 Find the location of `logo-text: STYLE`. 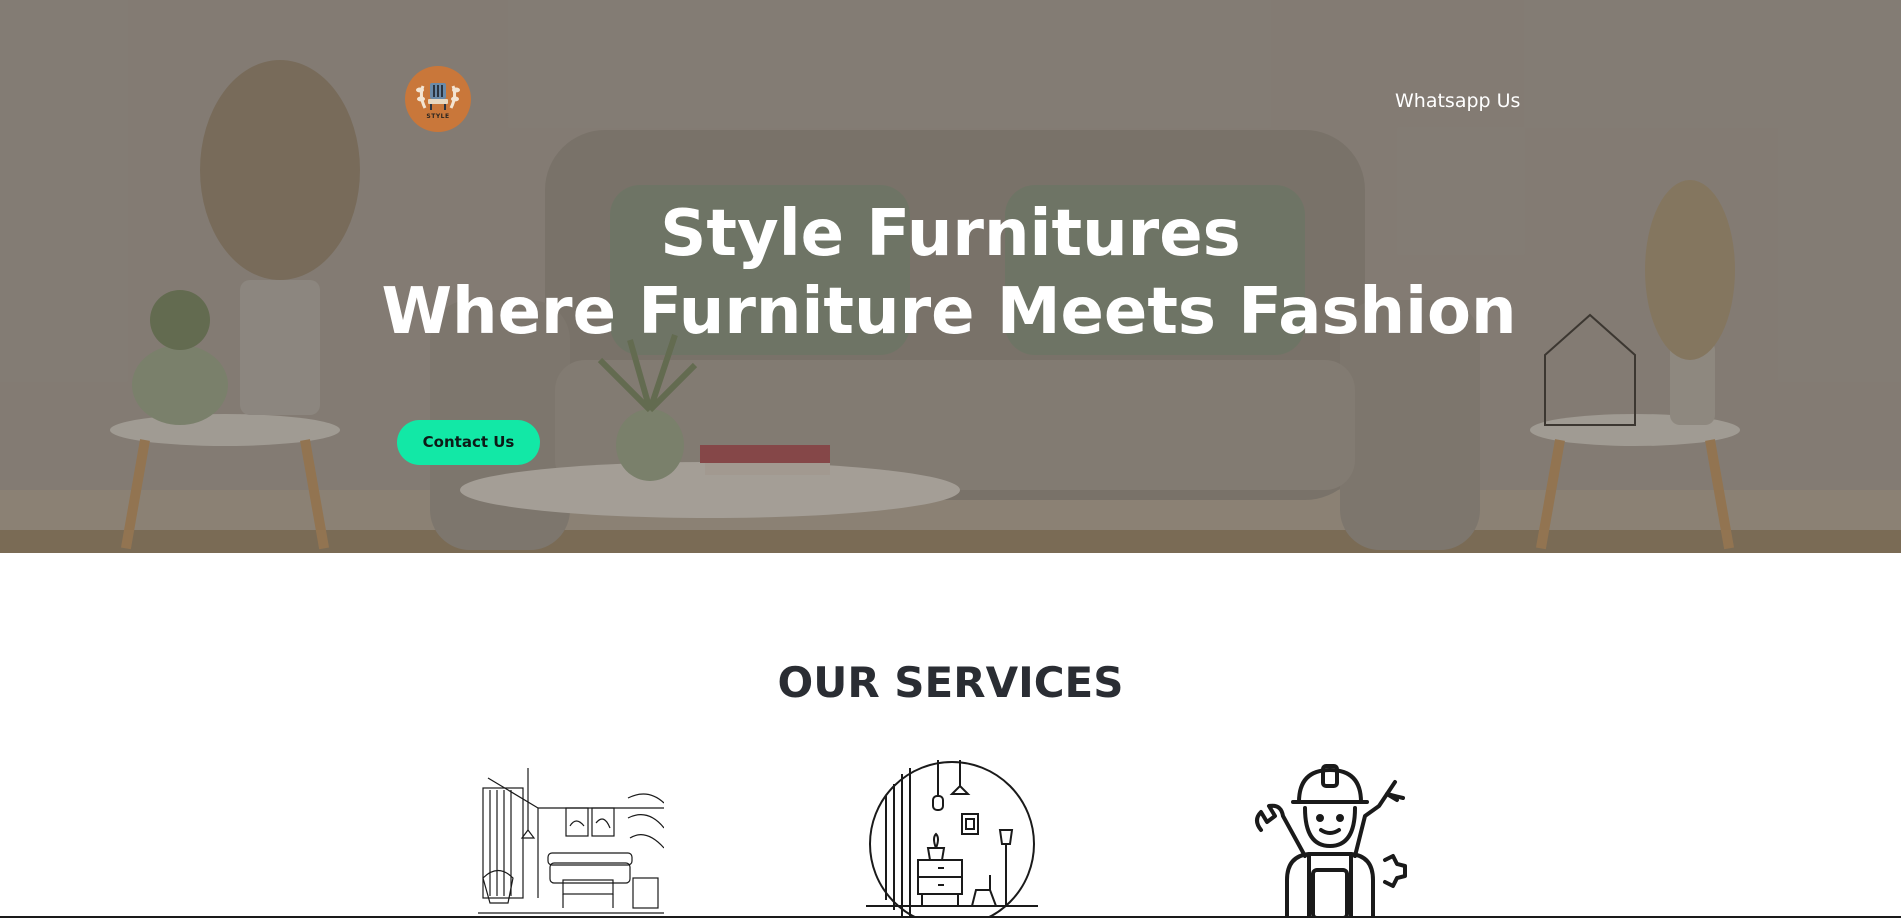

logo-text: STYLE is located at coordinates (438, 116).